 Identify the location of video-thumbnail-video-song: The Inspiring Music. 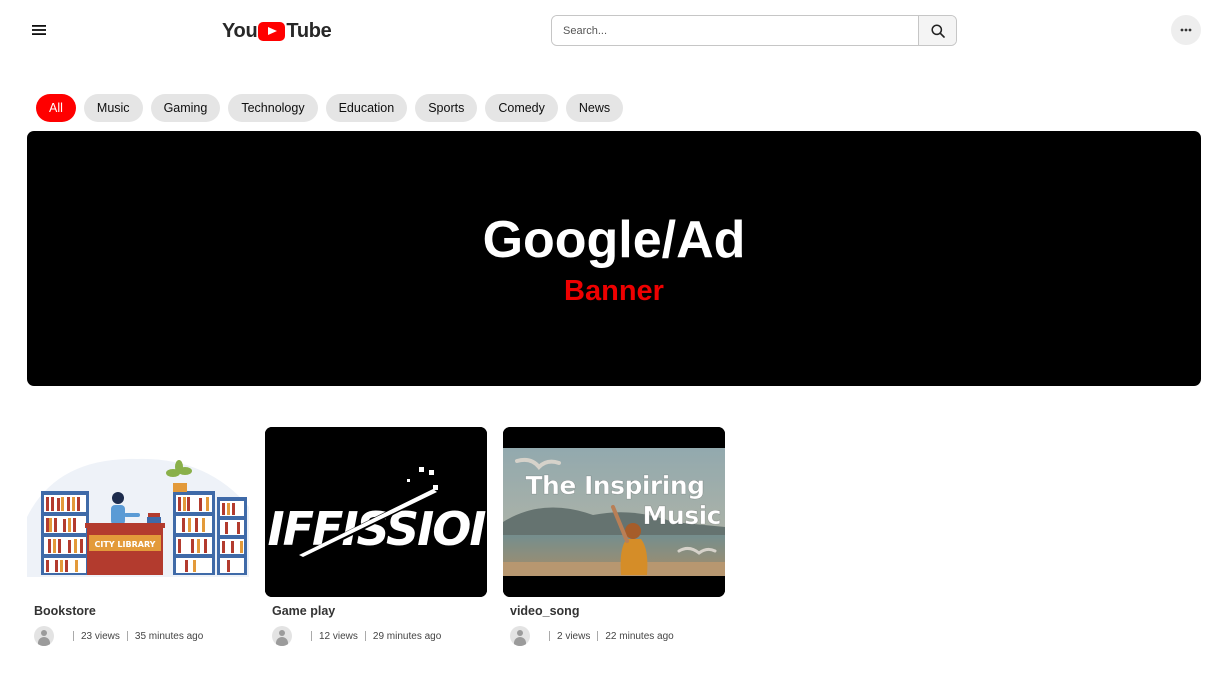
(614, 512).